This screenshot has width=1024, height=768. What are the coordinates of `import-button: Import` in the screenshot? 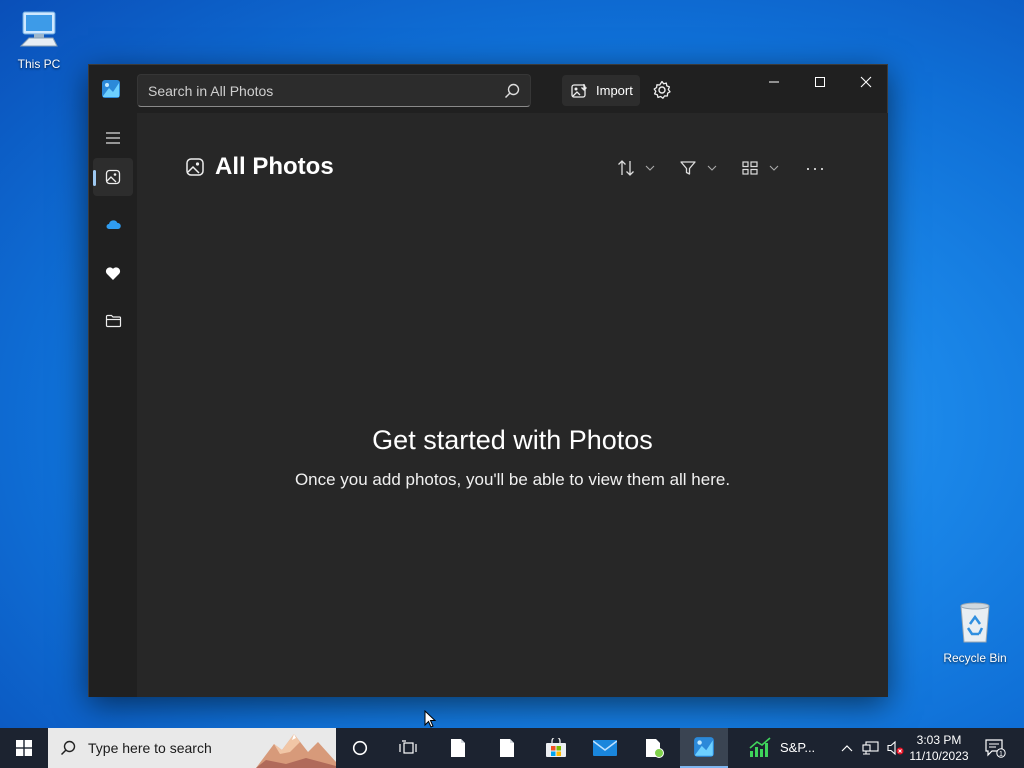 It's located at (601, 90).